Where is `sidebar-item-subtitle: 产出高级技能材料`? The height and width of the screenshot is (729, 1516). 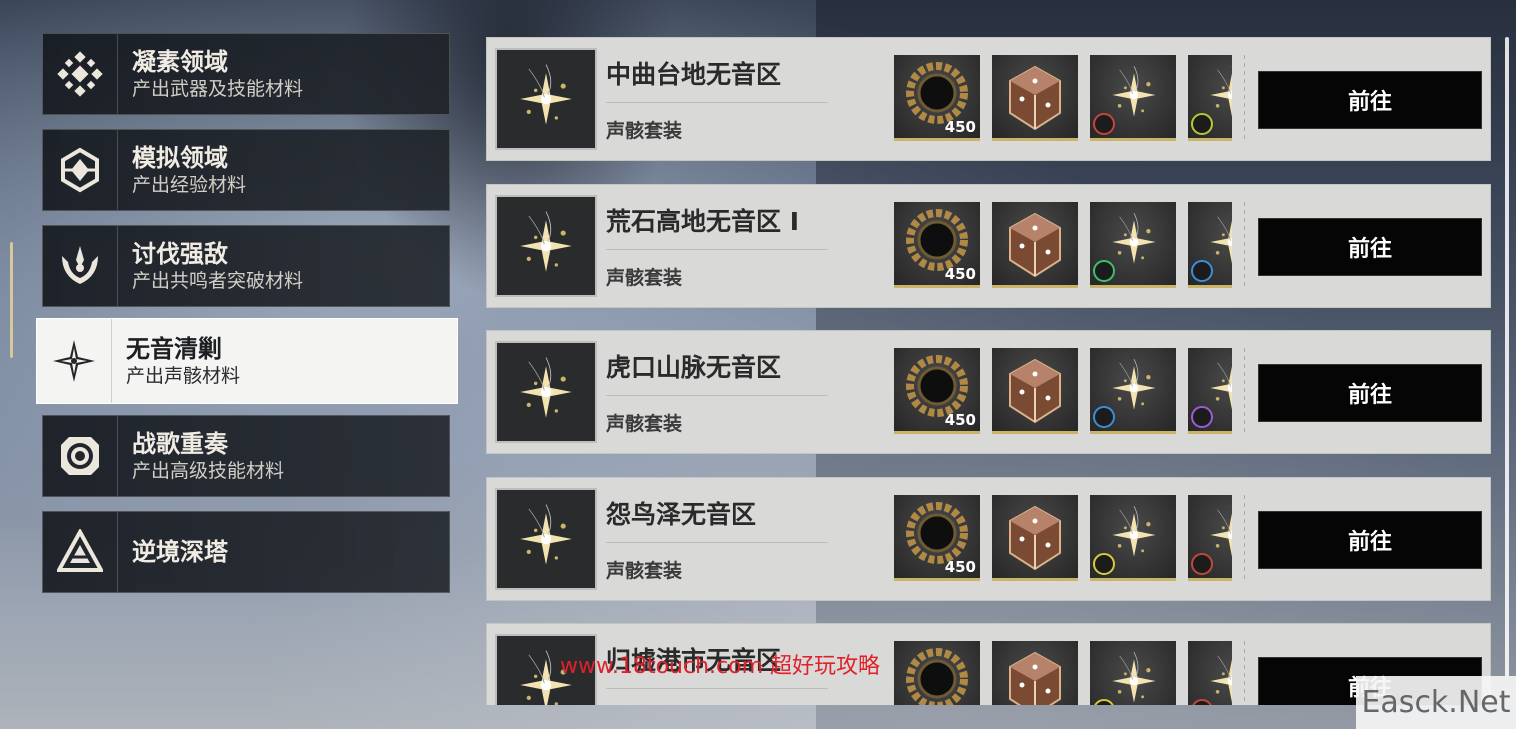
sidebar-item-subtitle: 产出高级技能材料 is located at coordinates (208, 471).